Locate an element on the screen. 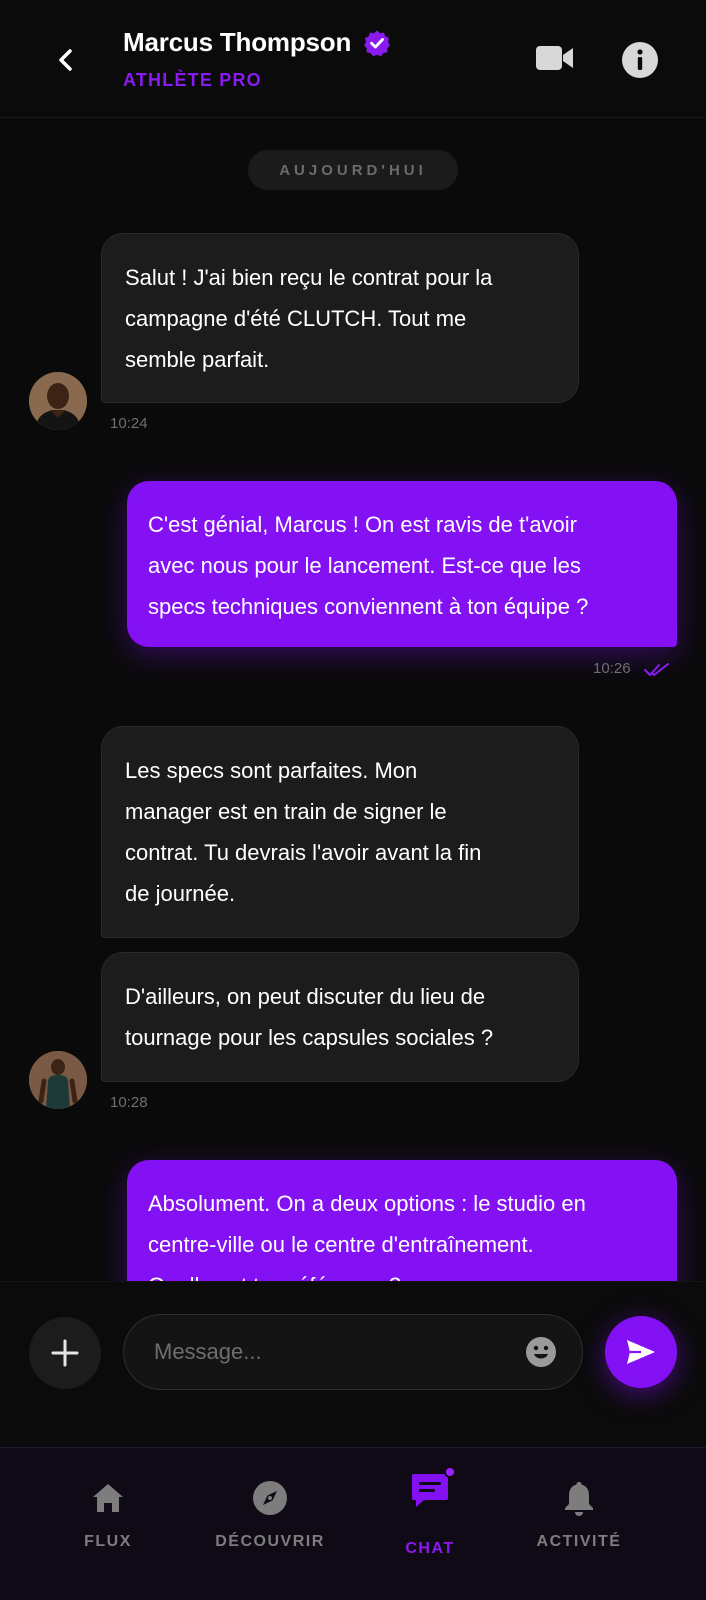 This screenshot has width=706, height=1600. message-timestamp: 10:28 is located at coordinates (129, 1102).